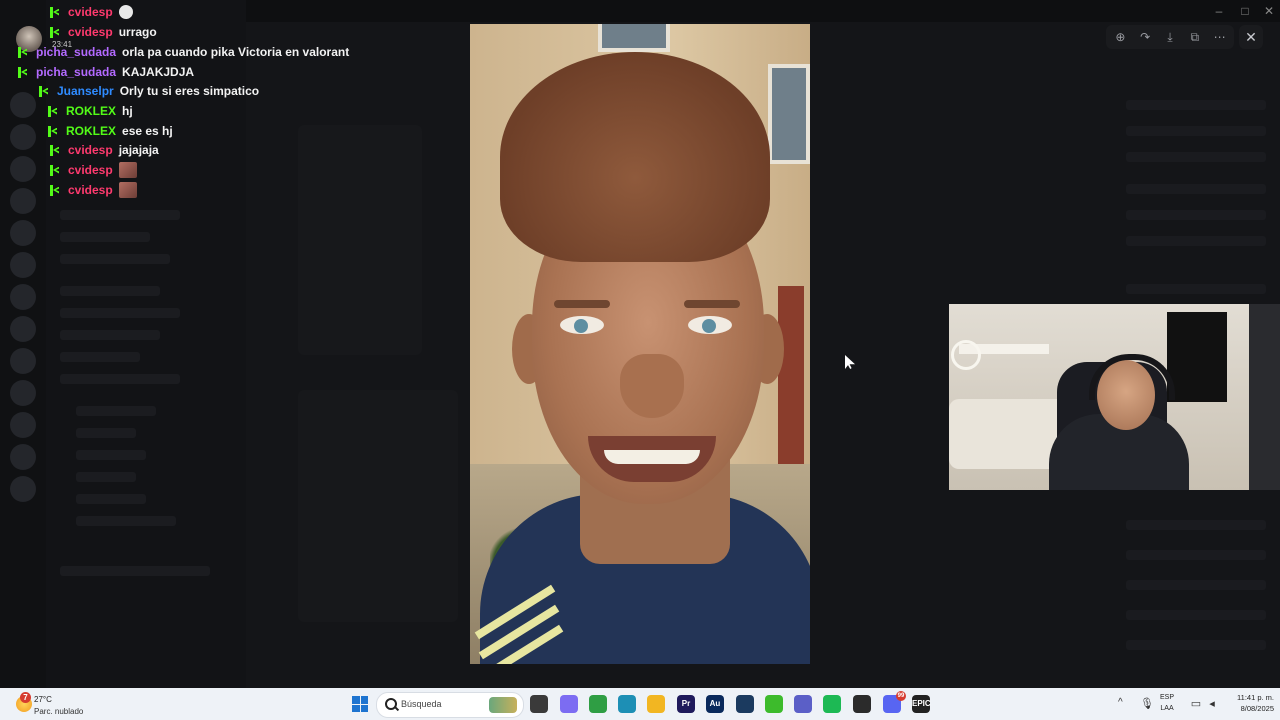 The height and width of the screenshot is (720, 1280). Describe the element at coordinates (503, 705) in the screenshot. I see `search-highlight-image` at that location.